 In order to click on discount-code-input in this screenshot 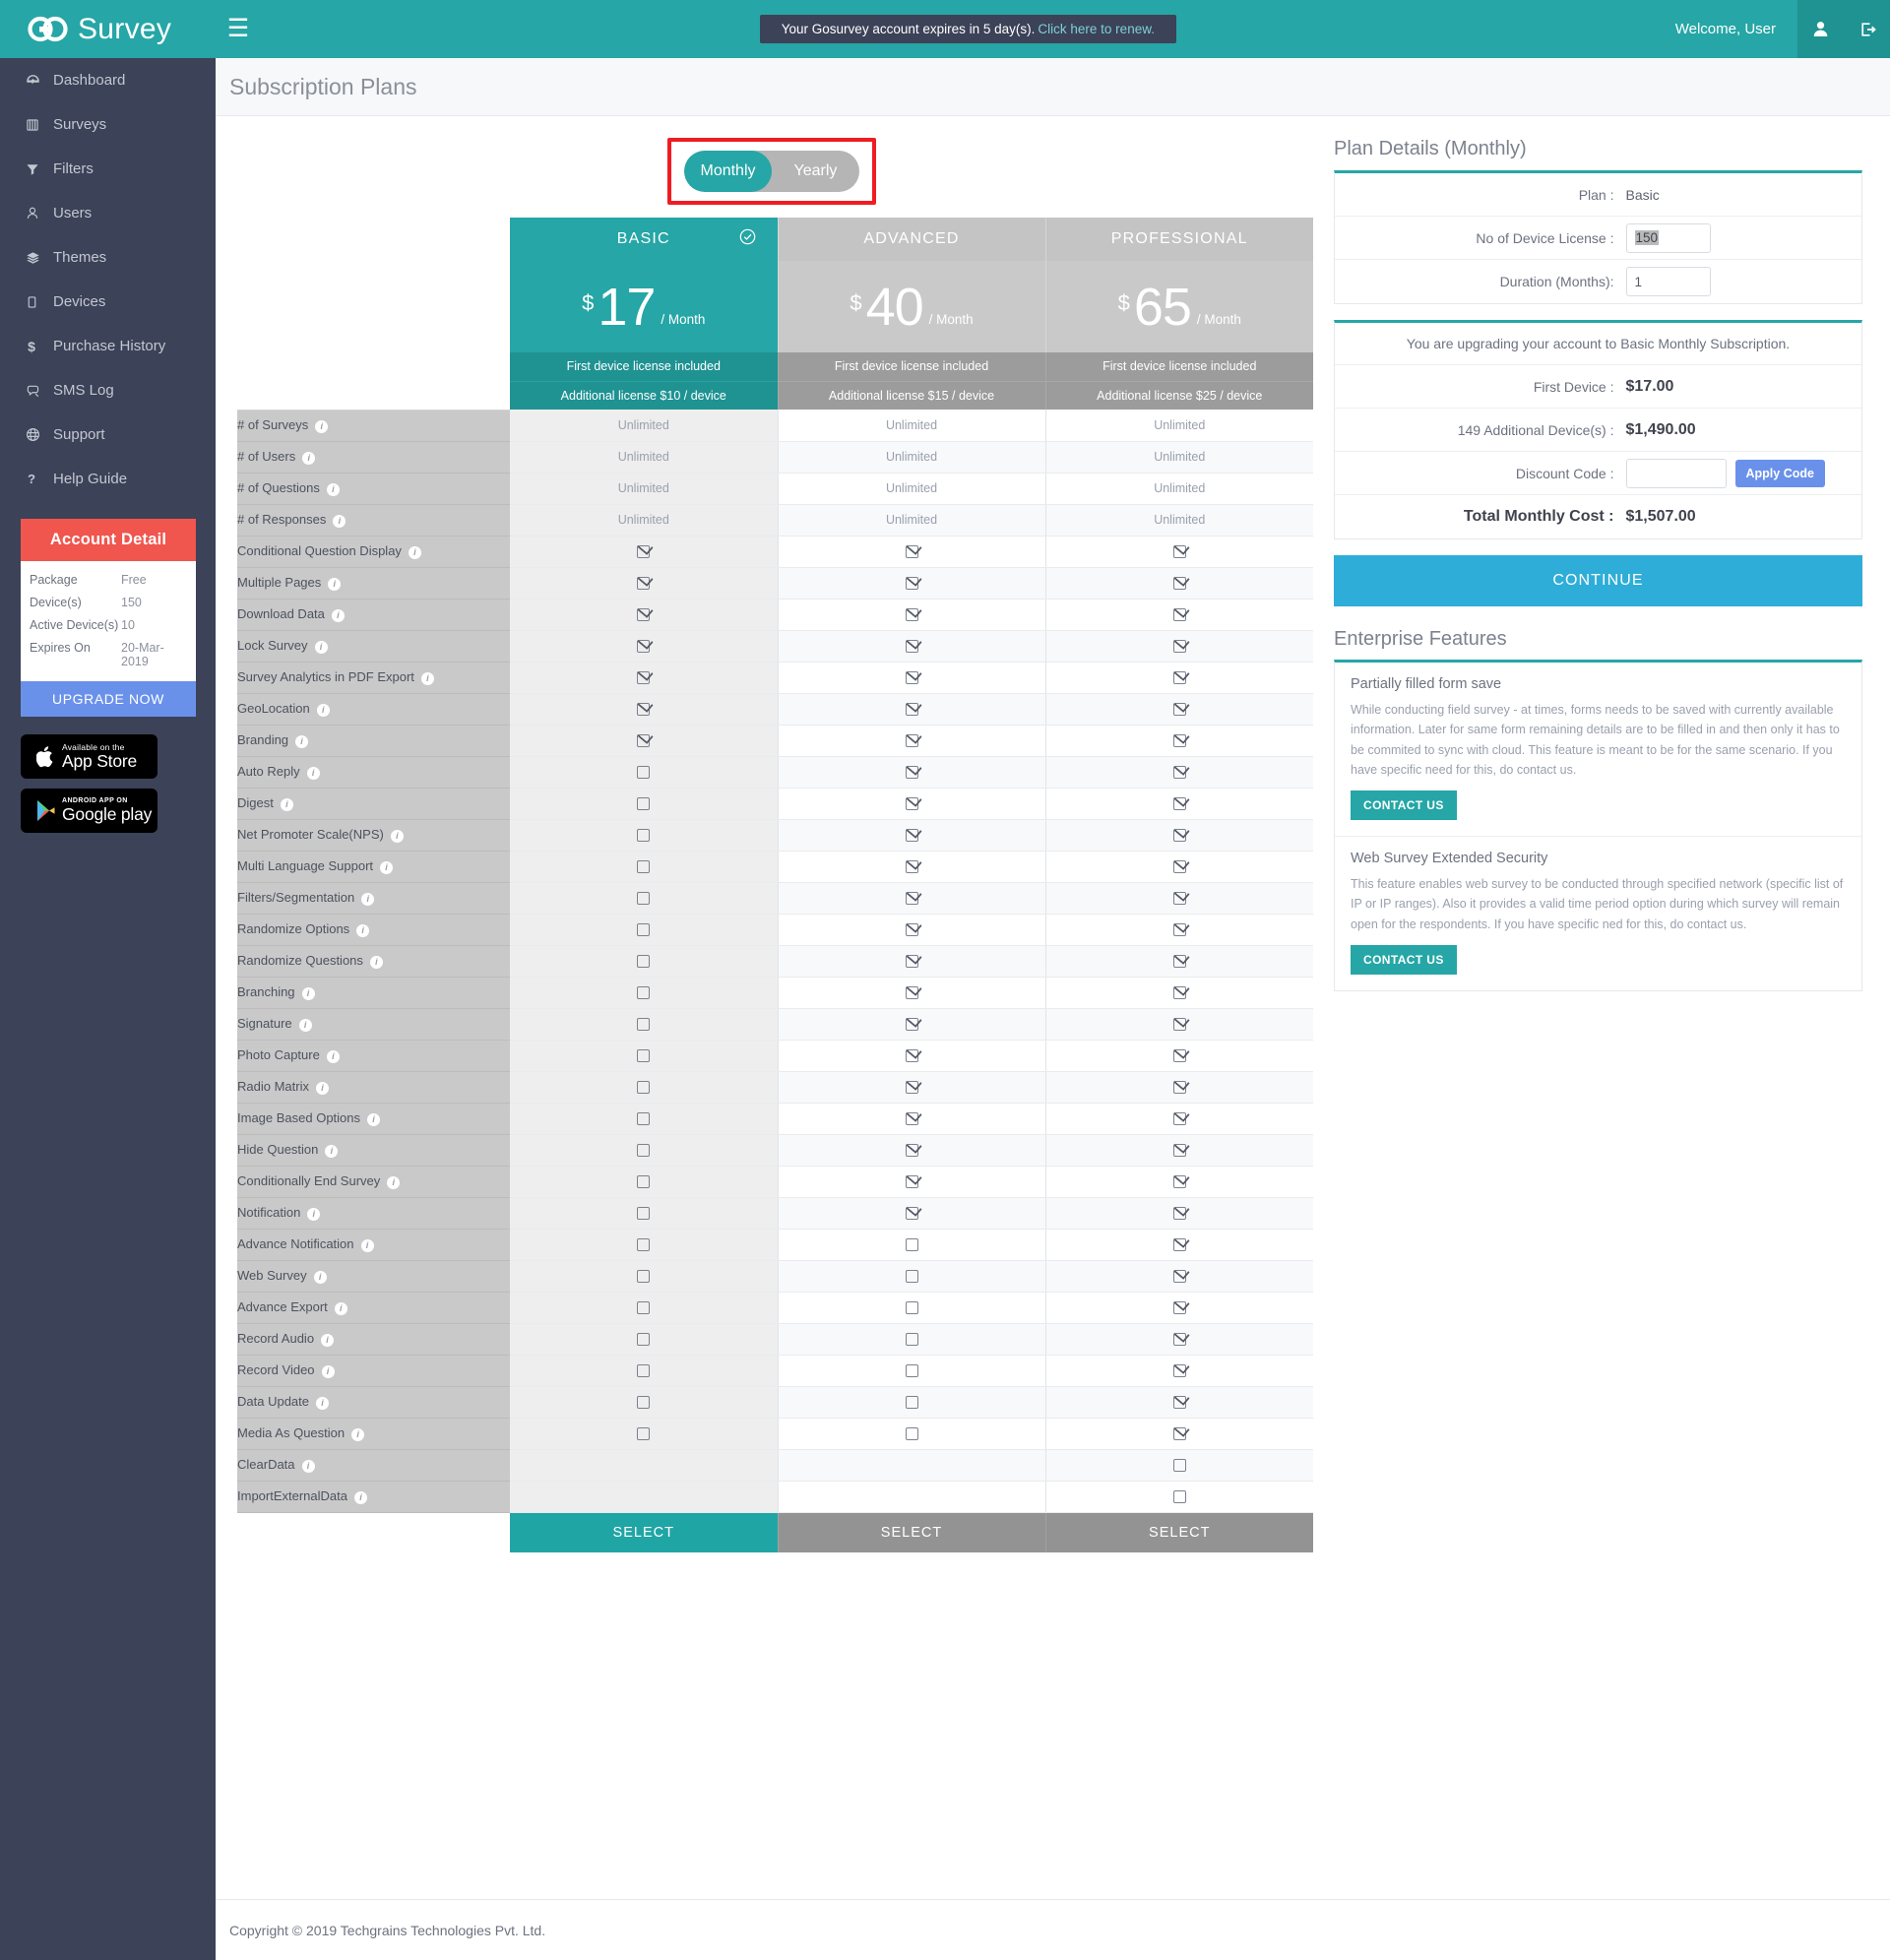, I will do `click(1676, 473)`.